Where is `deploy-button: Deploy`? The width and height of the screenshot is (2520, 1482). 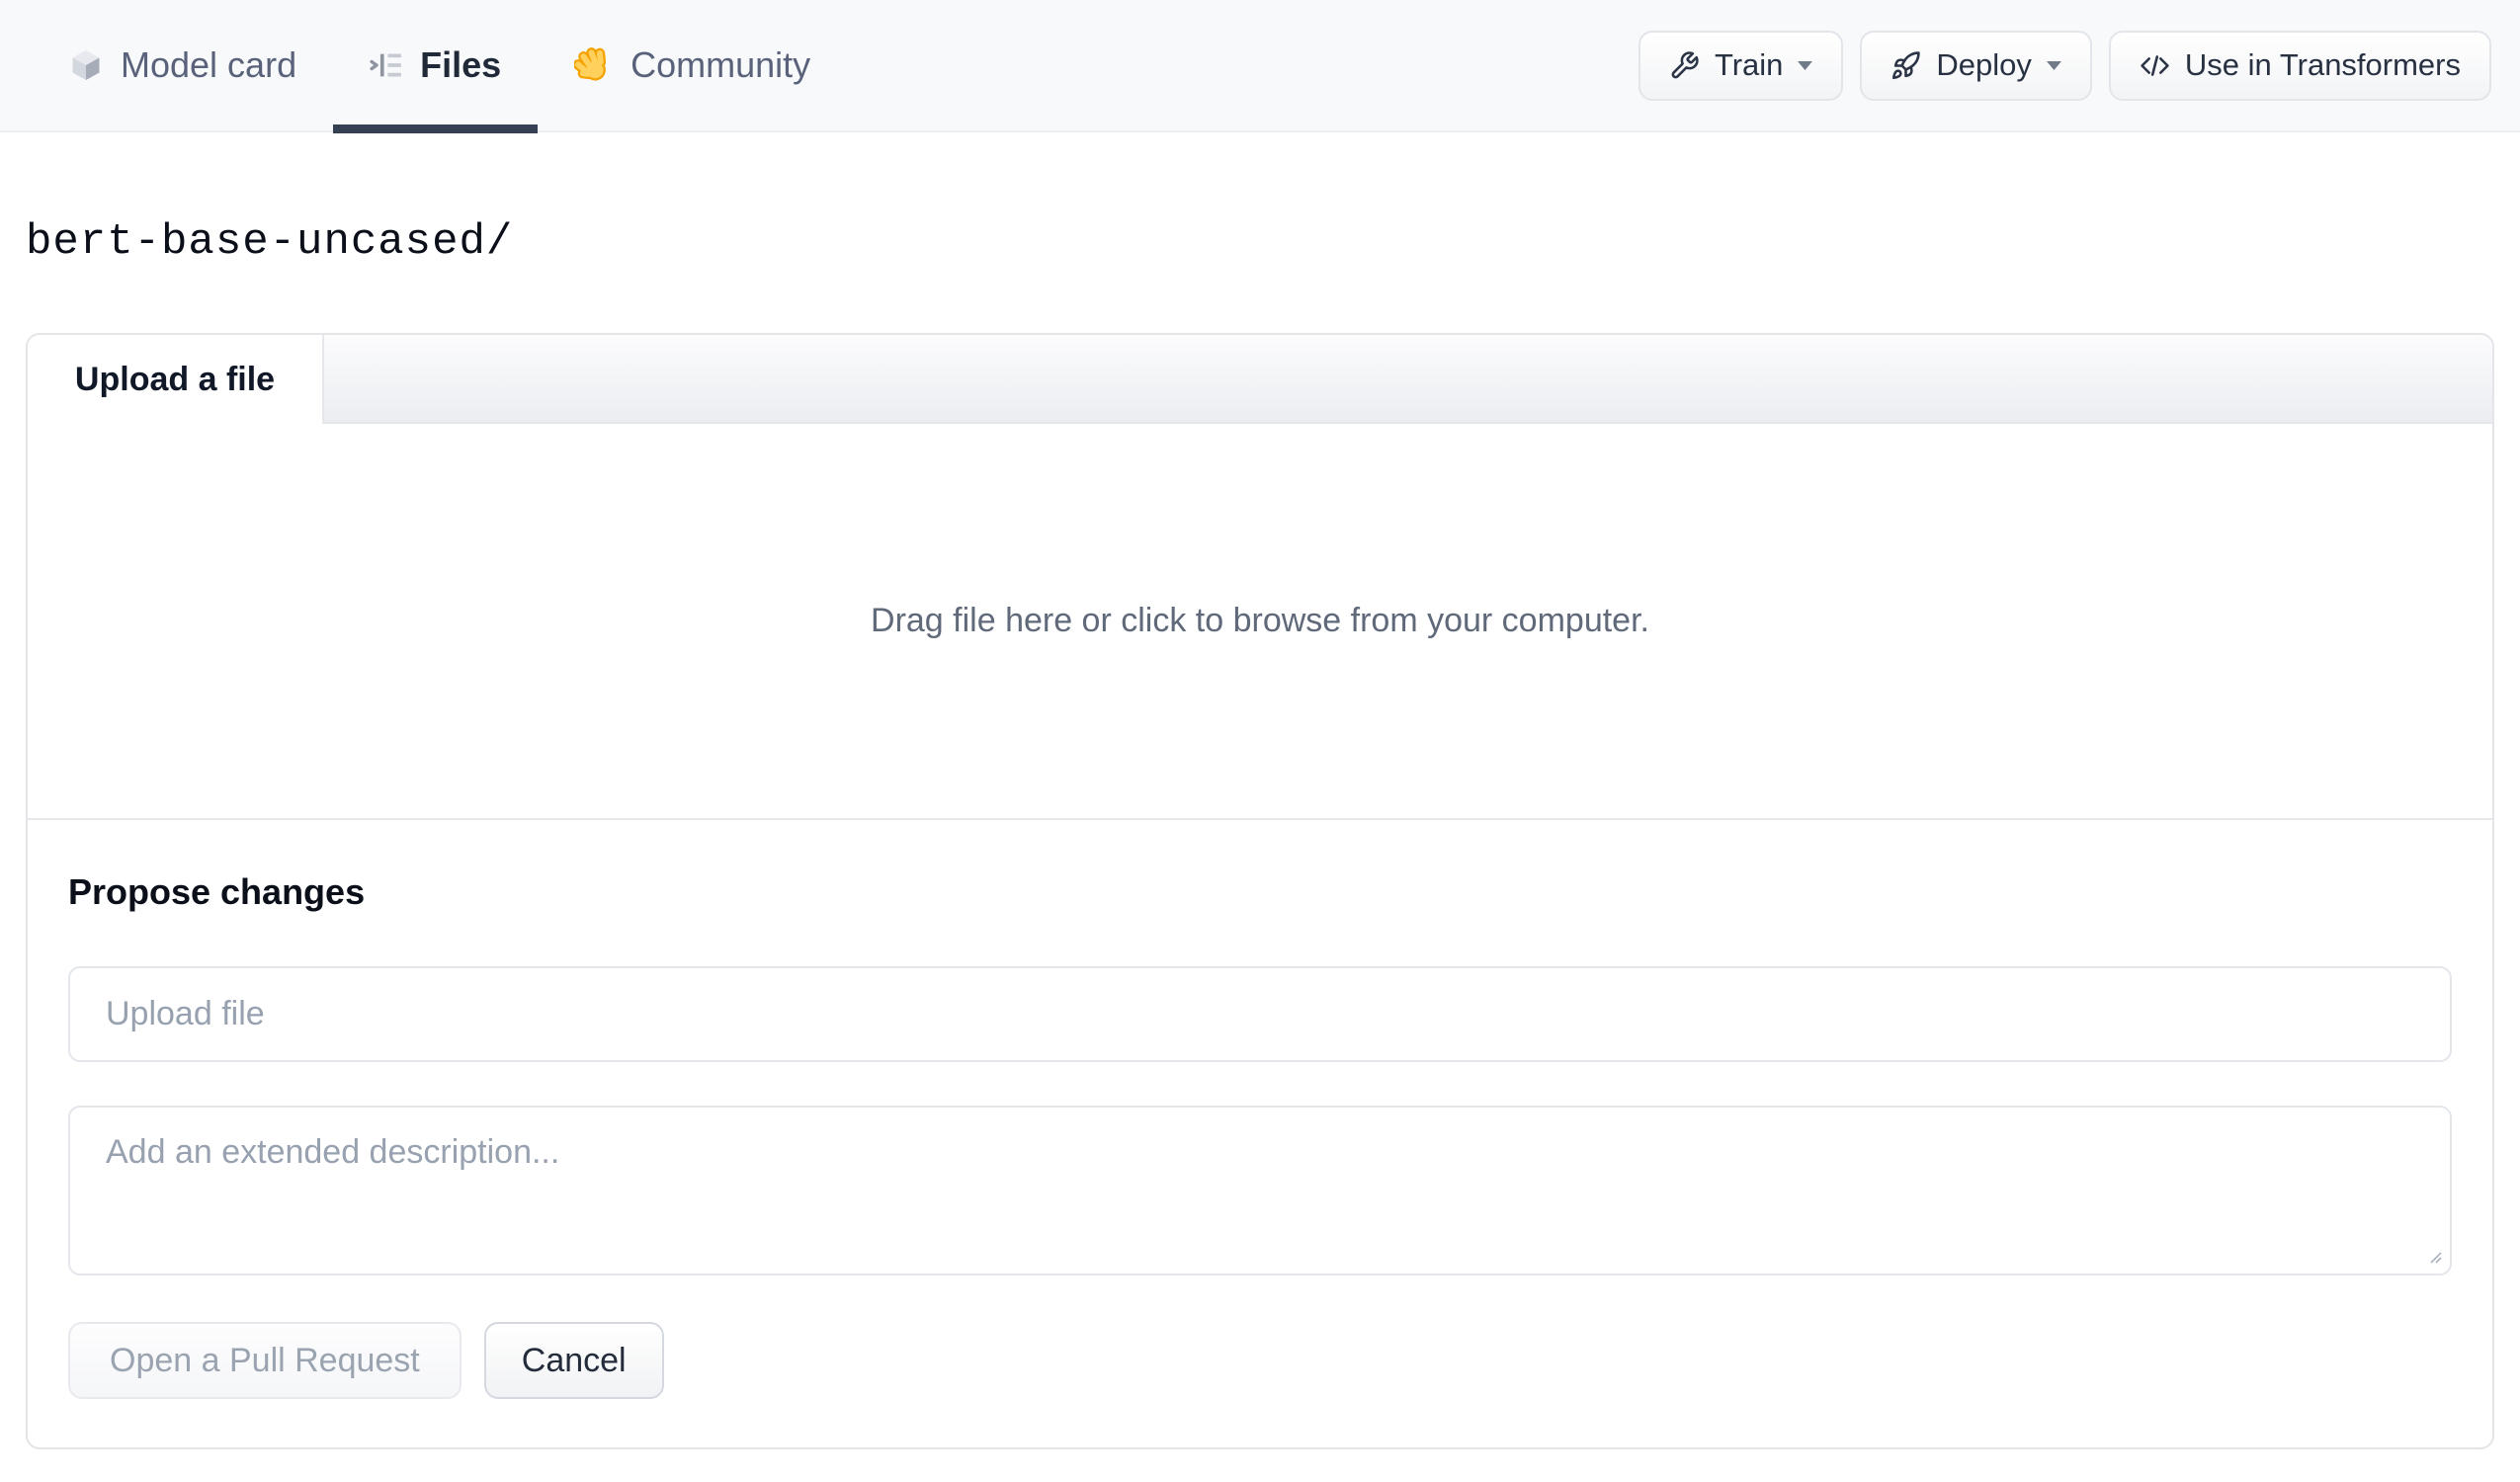
deploy-button: Deploy is located at coordinates (1976, 65).